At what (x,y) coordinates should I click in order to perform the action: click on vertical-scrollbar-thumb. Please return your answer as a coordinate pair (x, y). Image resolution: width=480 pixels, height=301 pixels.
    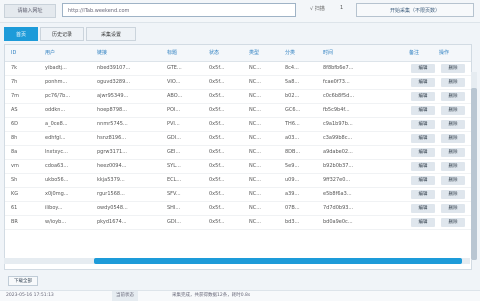
    Looking at the image, I should click on (474, 174).